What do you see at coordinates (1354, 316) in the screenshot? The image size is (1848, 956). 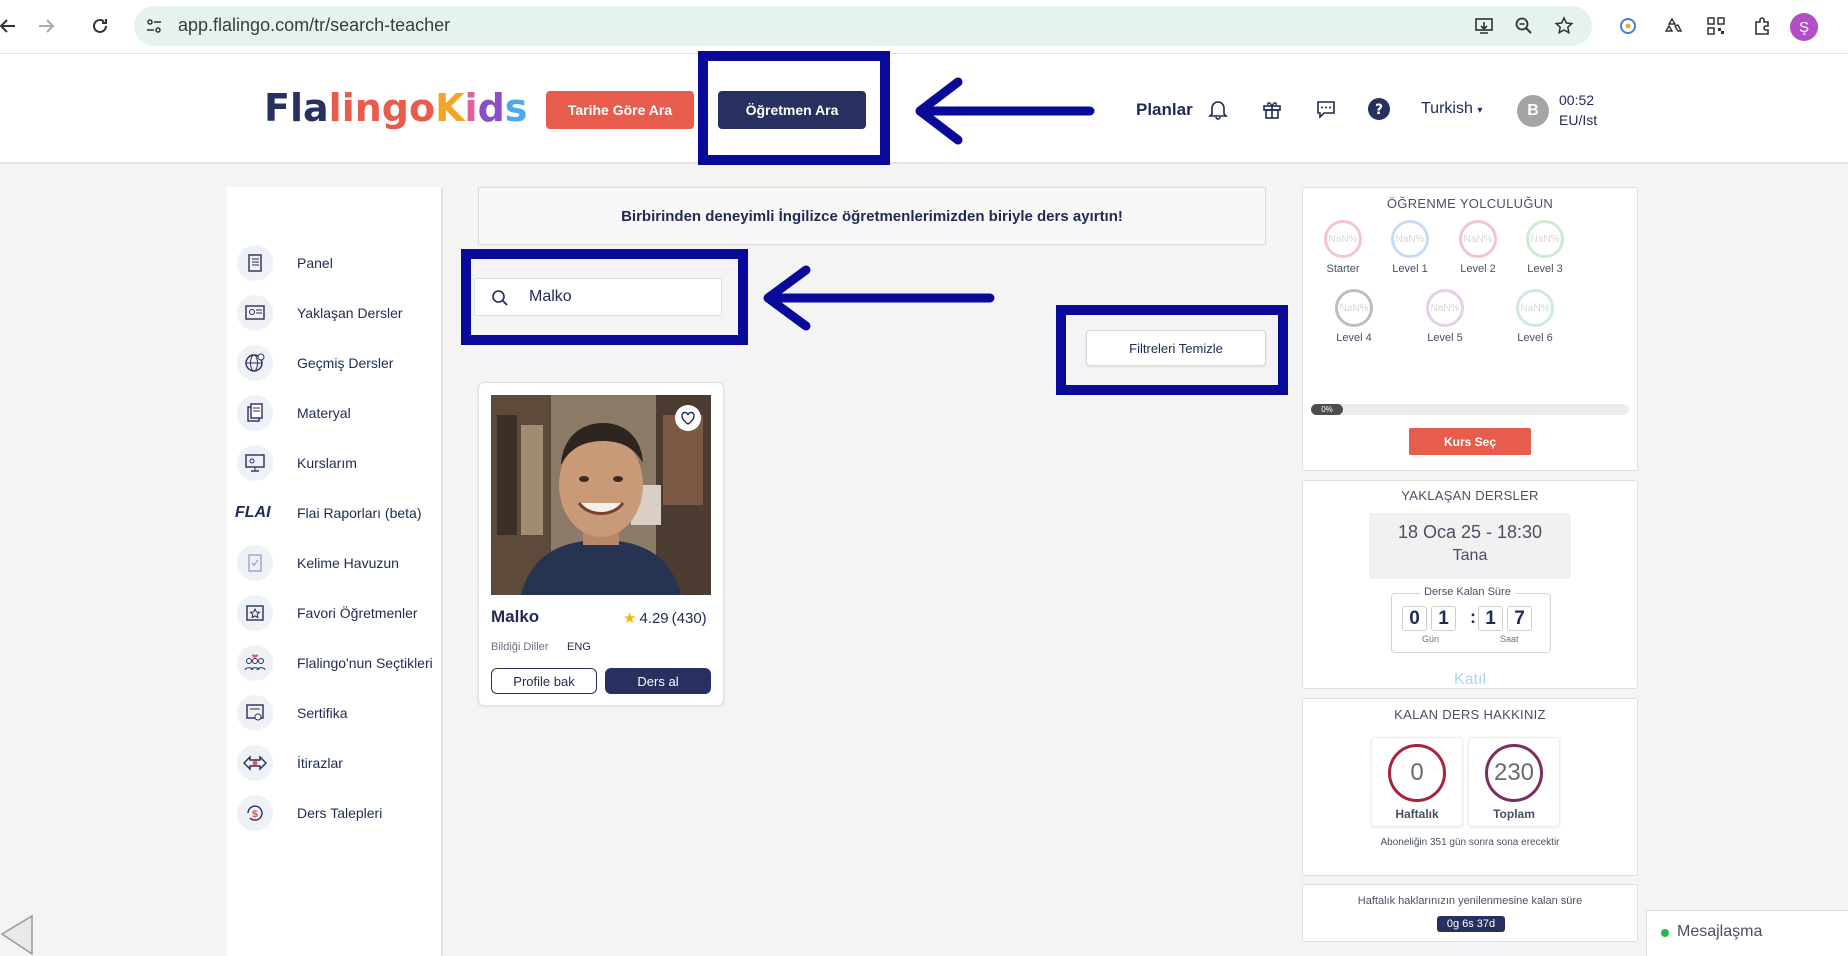 I see `level-item: NaN% Level 4` at bounding box center [1354, 316].